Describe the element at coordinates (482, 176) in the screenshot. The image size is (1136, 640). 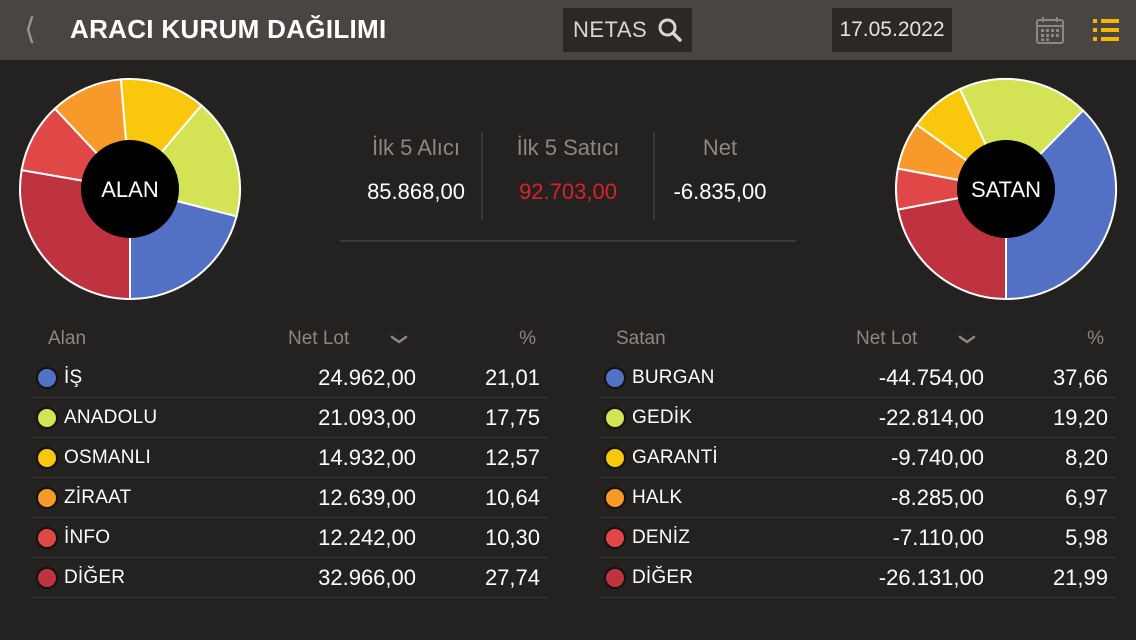
I see `divider` at that location.